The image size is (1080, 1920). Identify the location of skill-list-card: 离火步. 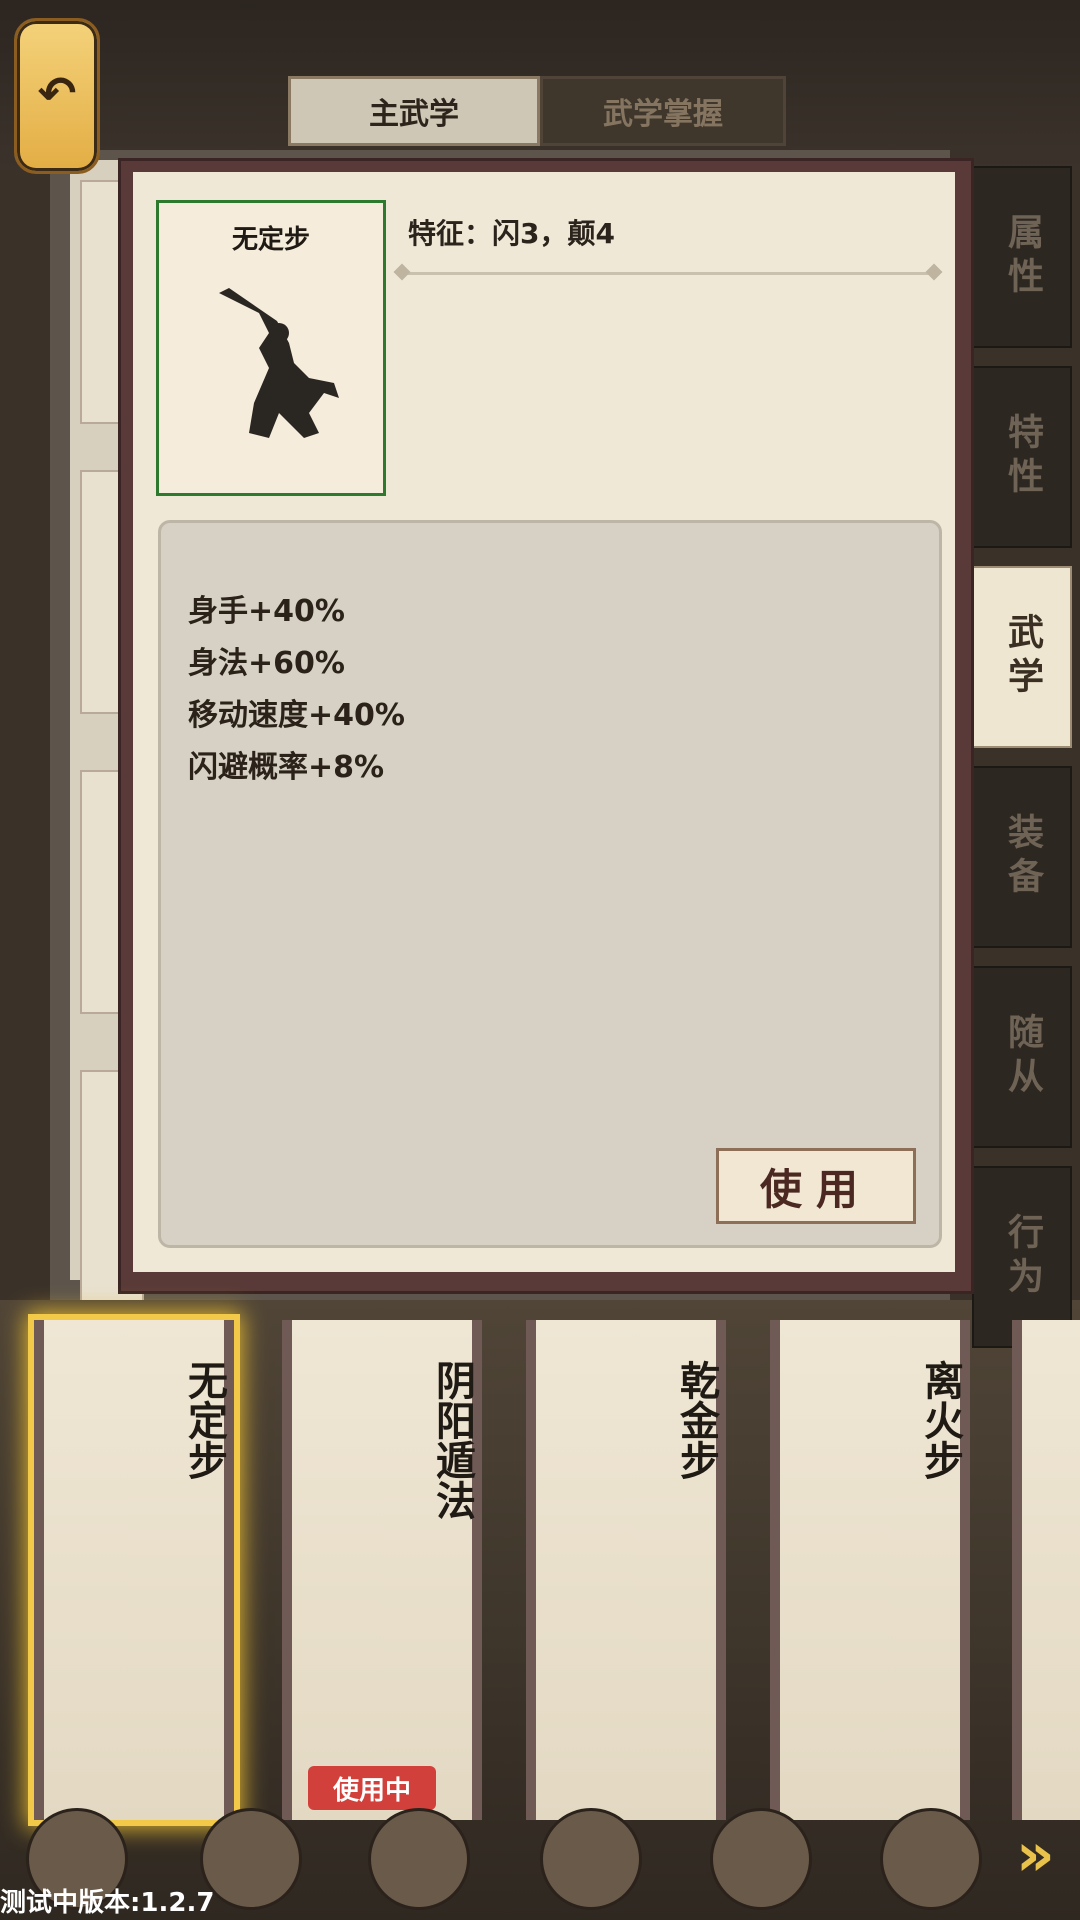
(870, 1570).